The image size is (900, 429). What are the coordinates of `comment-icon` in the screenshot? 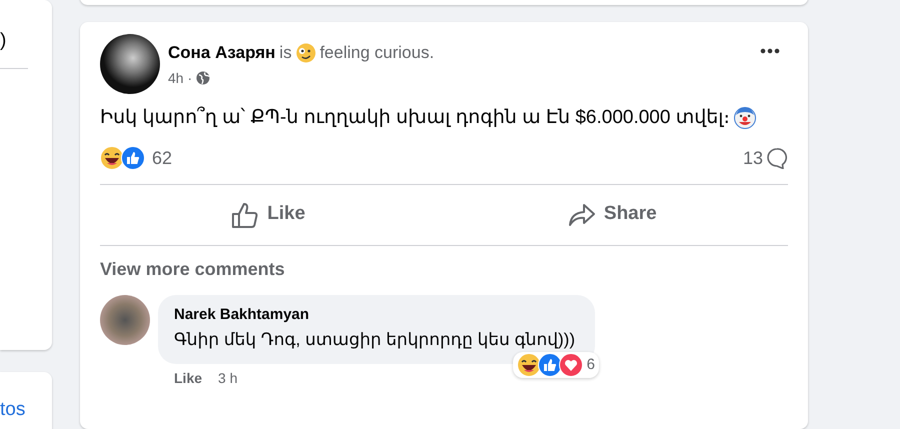 It's located at (777, 158).